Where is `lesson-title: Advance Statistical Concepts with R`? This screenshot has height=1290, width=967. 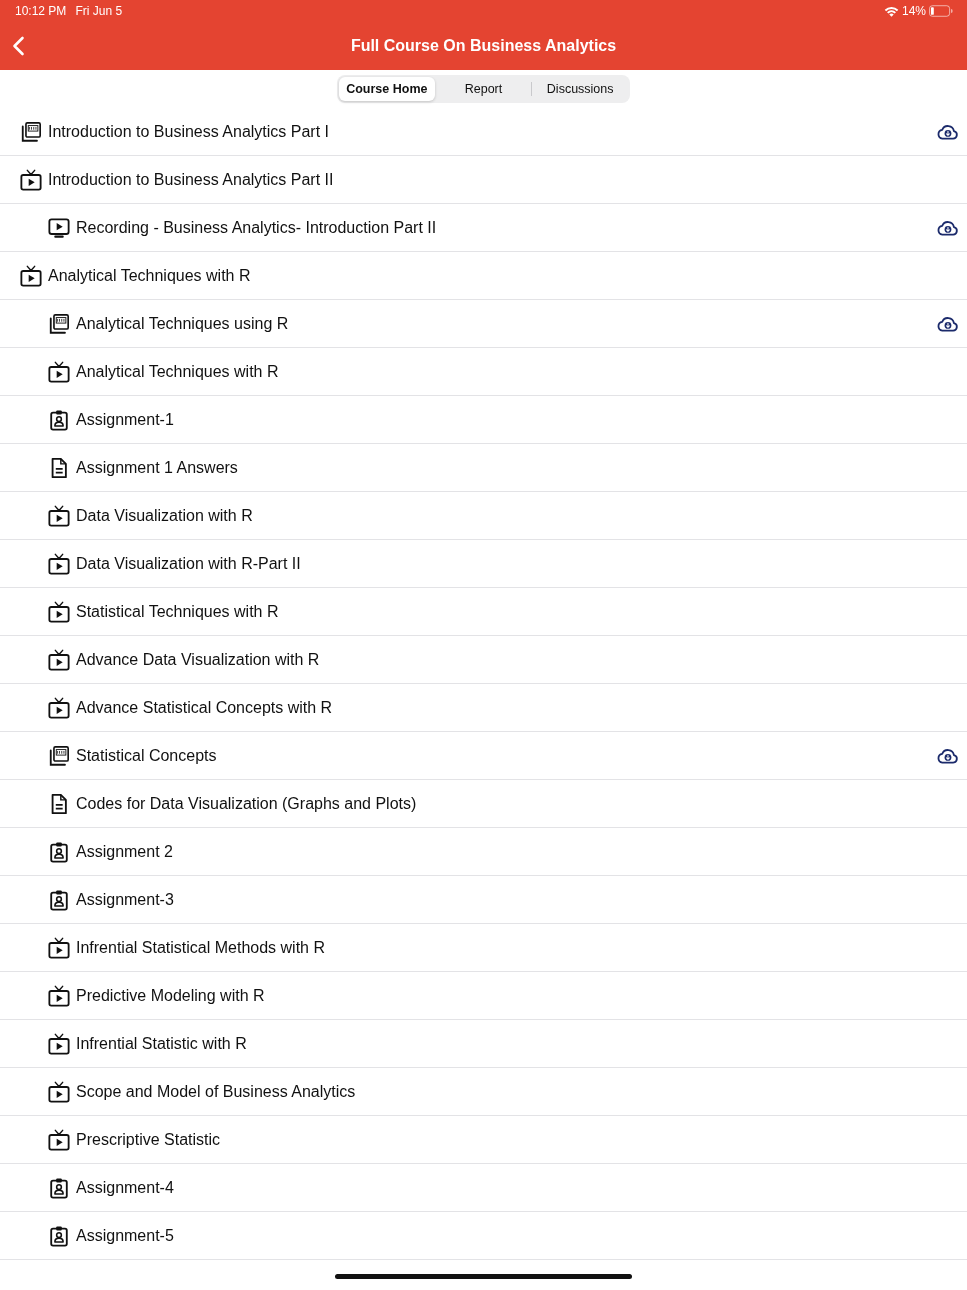
lesson-title: Advance Statistical Concepts with R is located at coordinates (204, 707).